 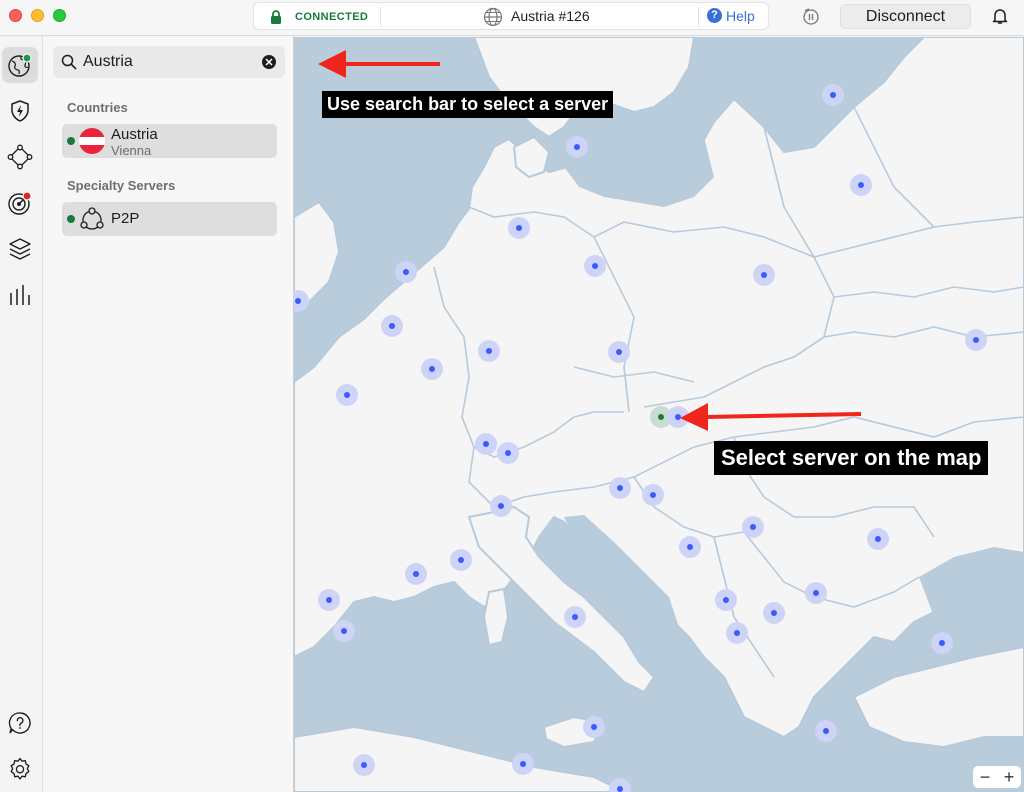 I want to click on bell-icon, so click(x=1000, y=16).